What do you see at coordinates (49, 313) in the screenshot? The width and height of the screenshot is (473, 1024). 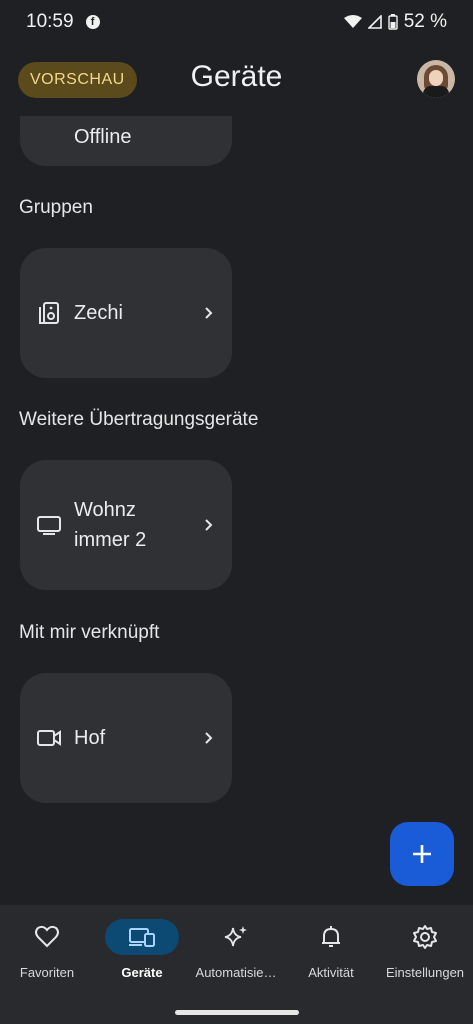 I see `speaker-group-icon` at bounding box center [49, 313].